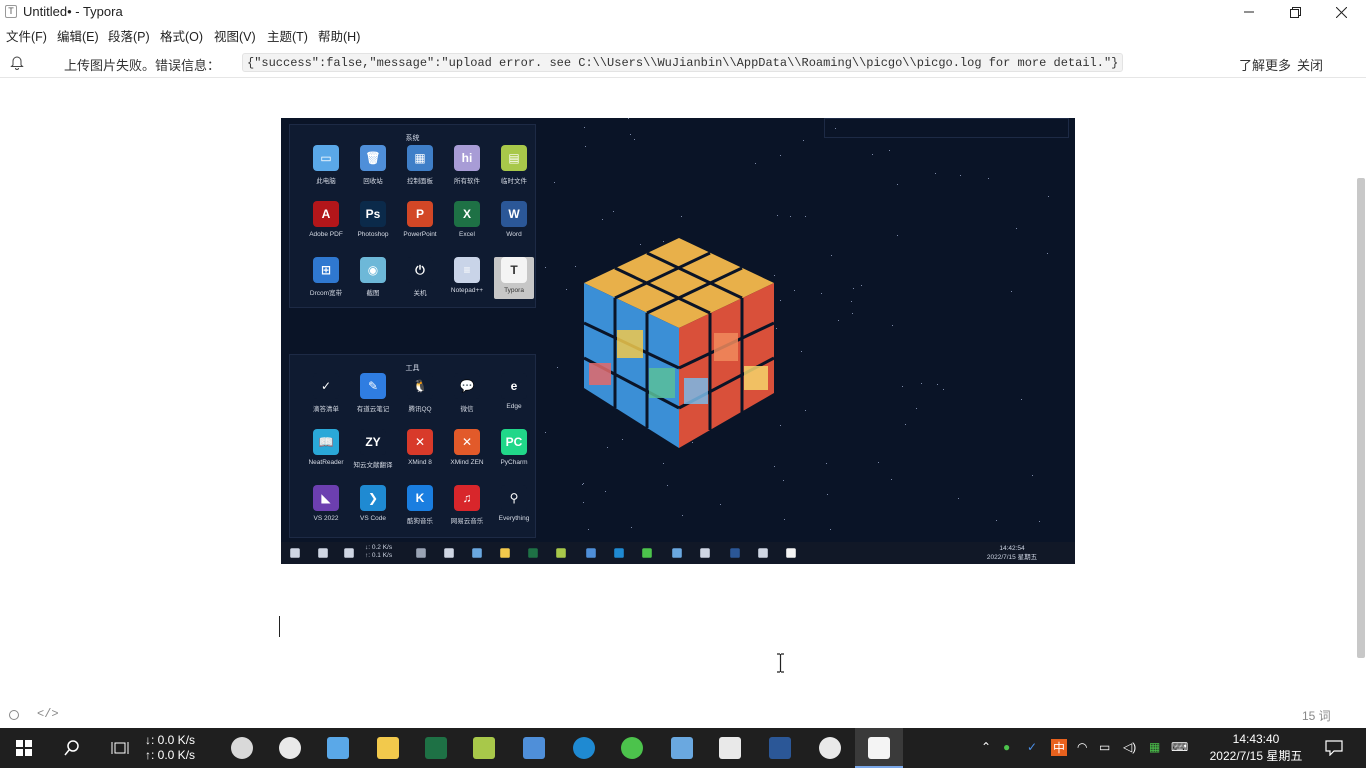 The image size is (1366, 768). Describe the element at coordinates (420, 219) in the screenshot. I see `desktop-shortcut-group1-7: P PowerPoint` at that location.